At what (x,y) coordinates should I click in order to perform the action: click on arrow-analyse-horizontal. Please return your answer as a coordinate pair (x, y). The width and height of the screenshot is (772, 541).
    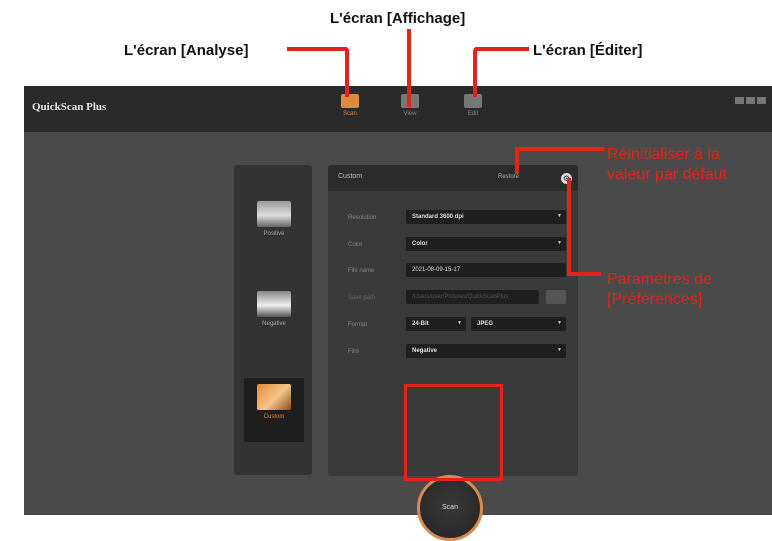
    Looking at the image, I should click on (317, 49).